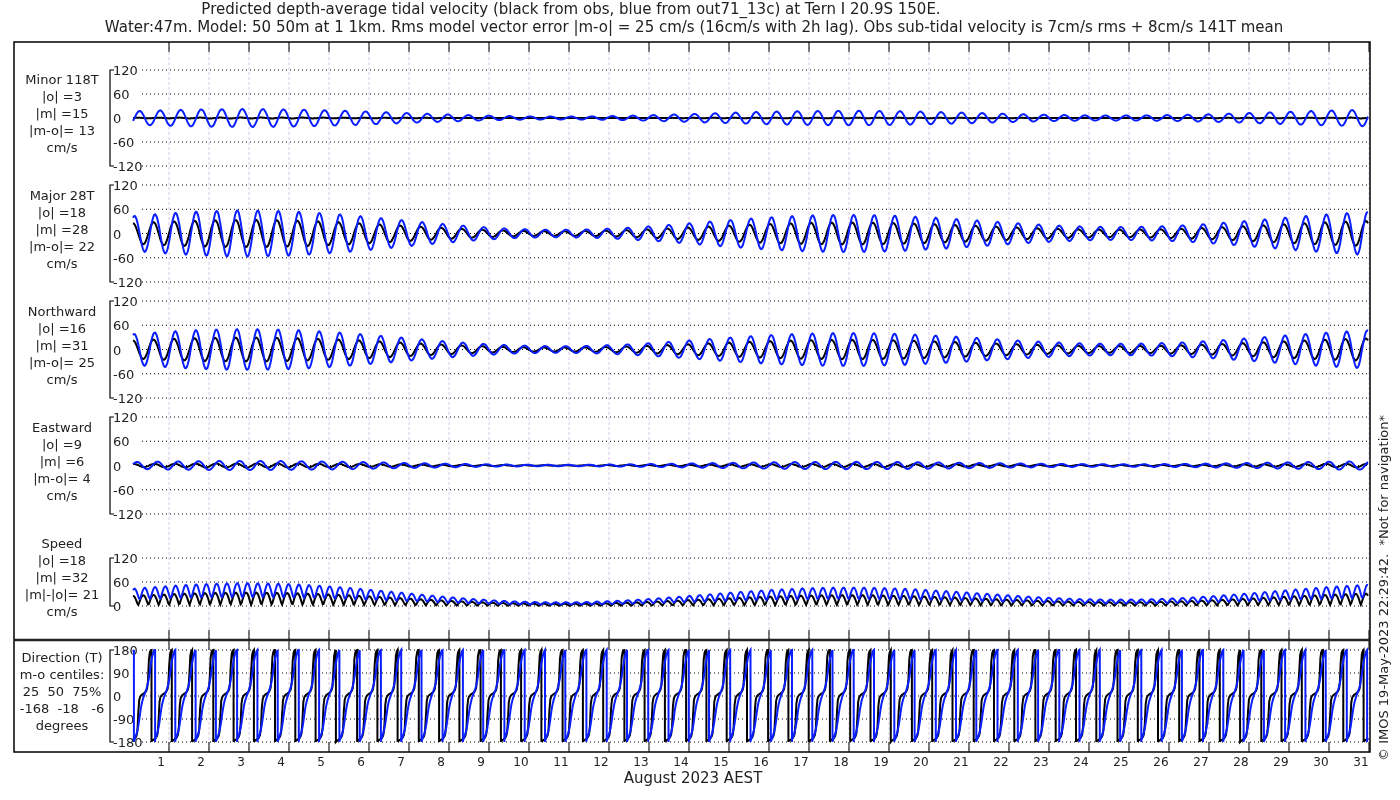  Describe the element at coordinates (125, 650) in the screenshot. I see `y-tick-label: 180` at that location.